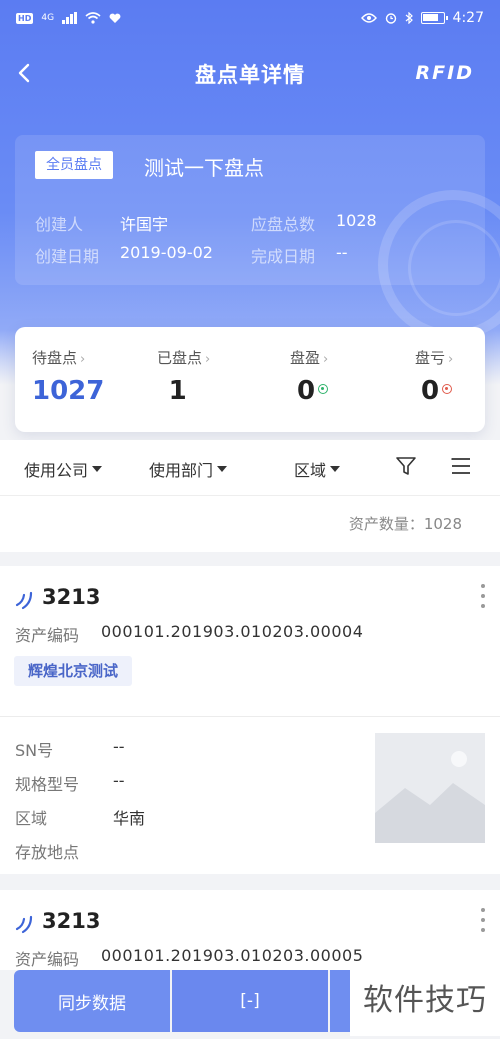 The width and height of the screenshot is (500, 1039). I want to click on navbar: 盘点单详情 RFID, so click(250, 74).